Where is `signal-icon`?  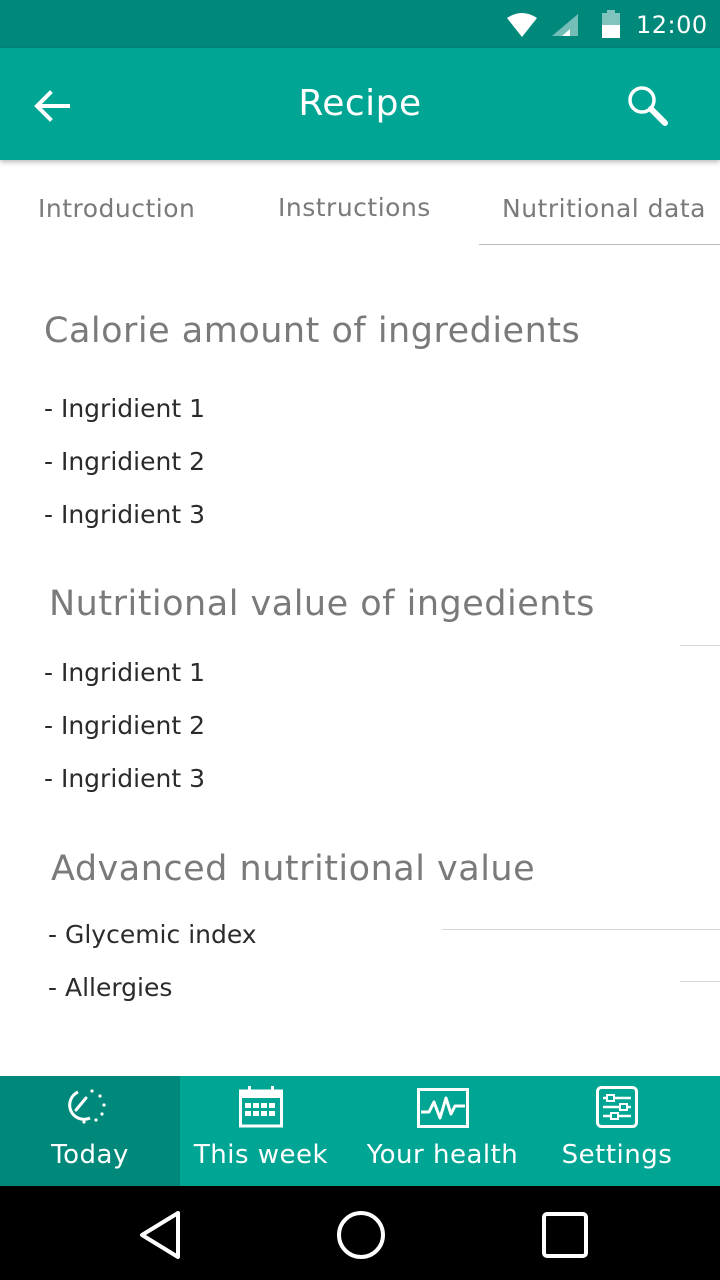 signal-icon is located at coordinates (565, 25).